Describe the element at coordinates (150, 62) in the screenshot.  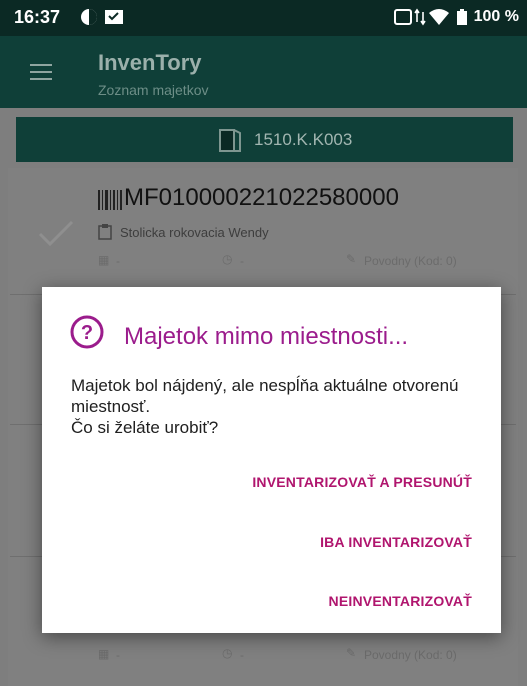
I see `app-title: InvenTory` at that location.